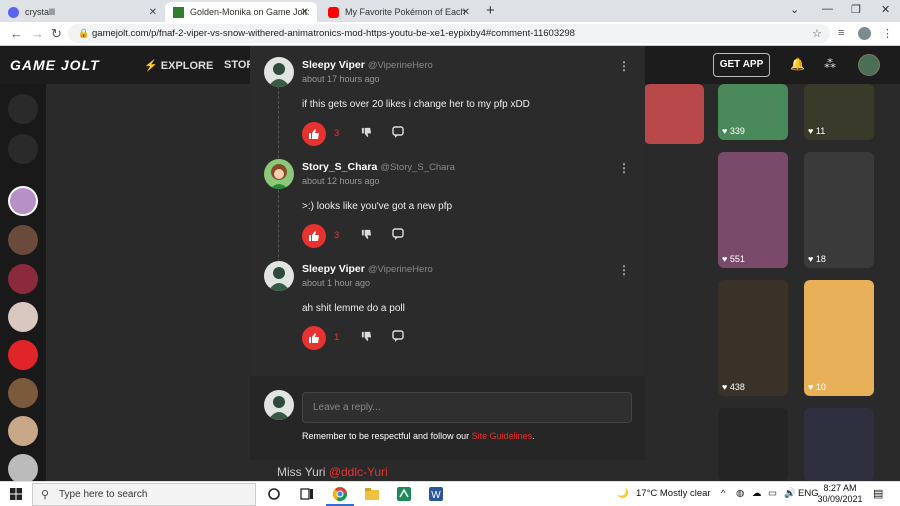  I want to click on task-view-icon, so click(307, 494).